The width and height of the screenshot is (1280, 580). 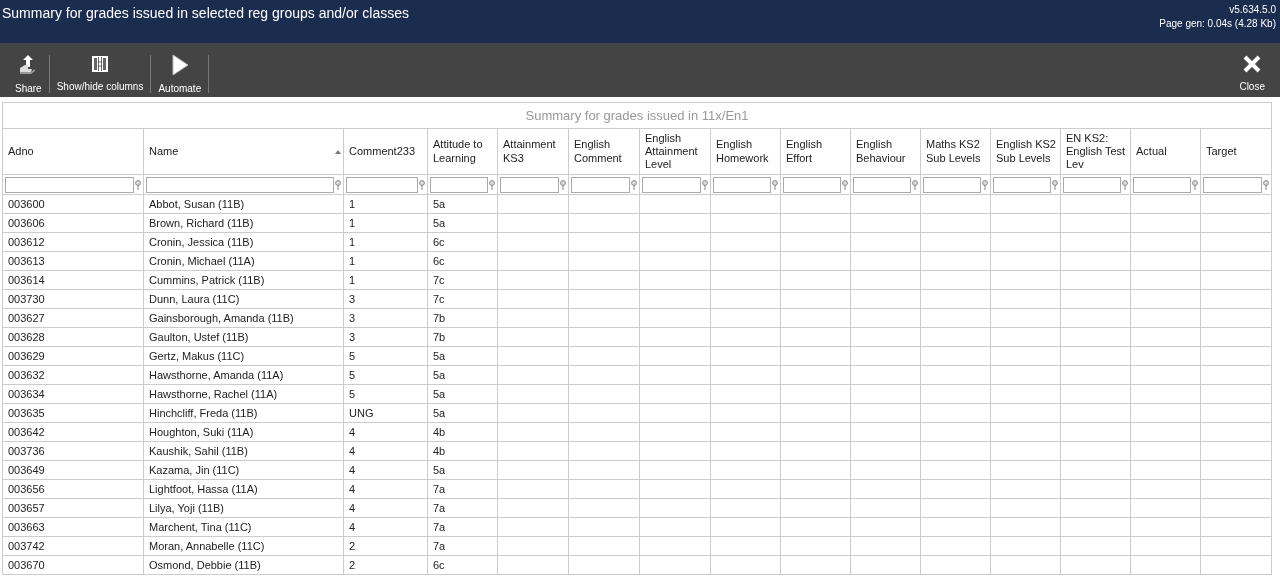 What do you see at coordinates (100, 64) in the screenshot?
I see `columns-icon` at bounding box center [100, 64].